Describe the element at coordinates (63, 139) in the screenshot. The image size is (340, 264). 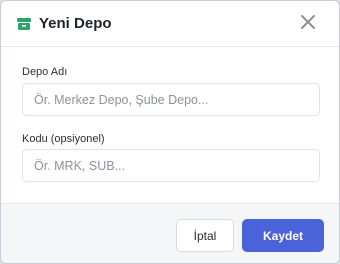
I see `warehouse-code-label: Kodu (opsiyonel)` at that location.